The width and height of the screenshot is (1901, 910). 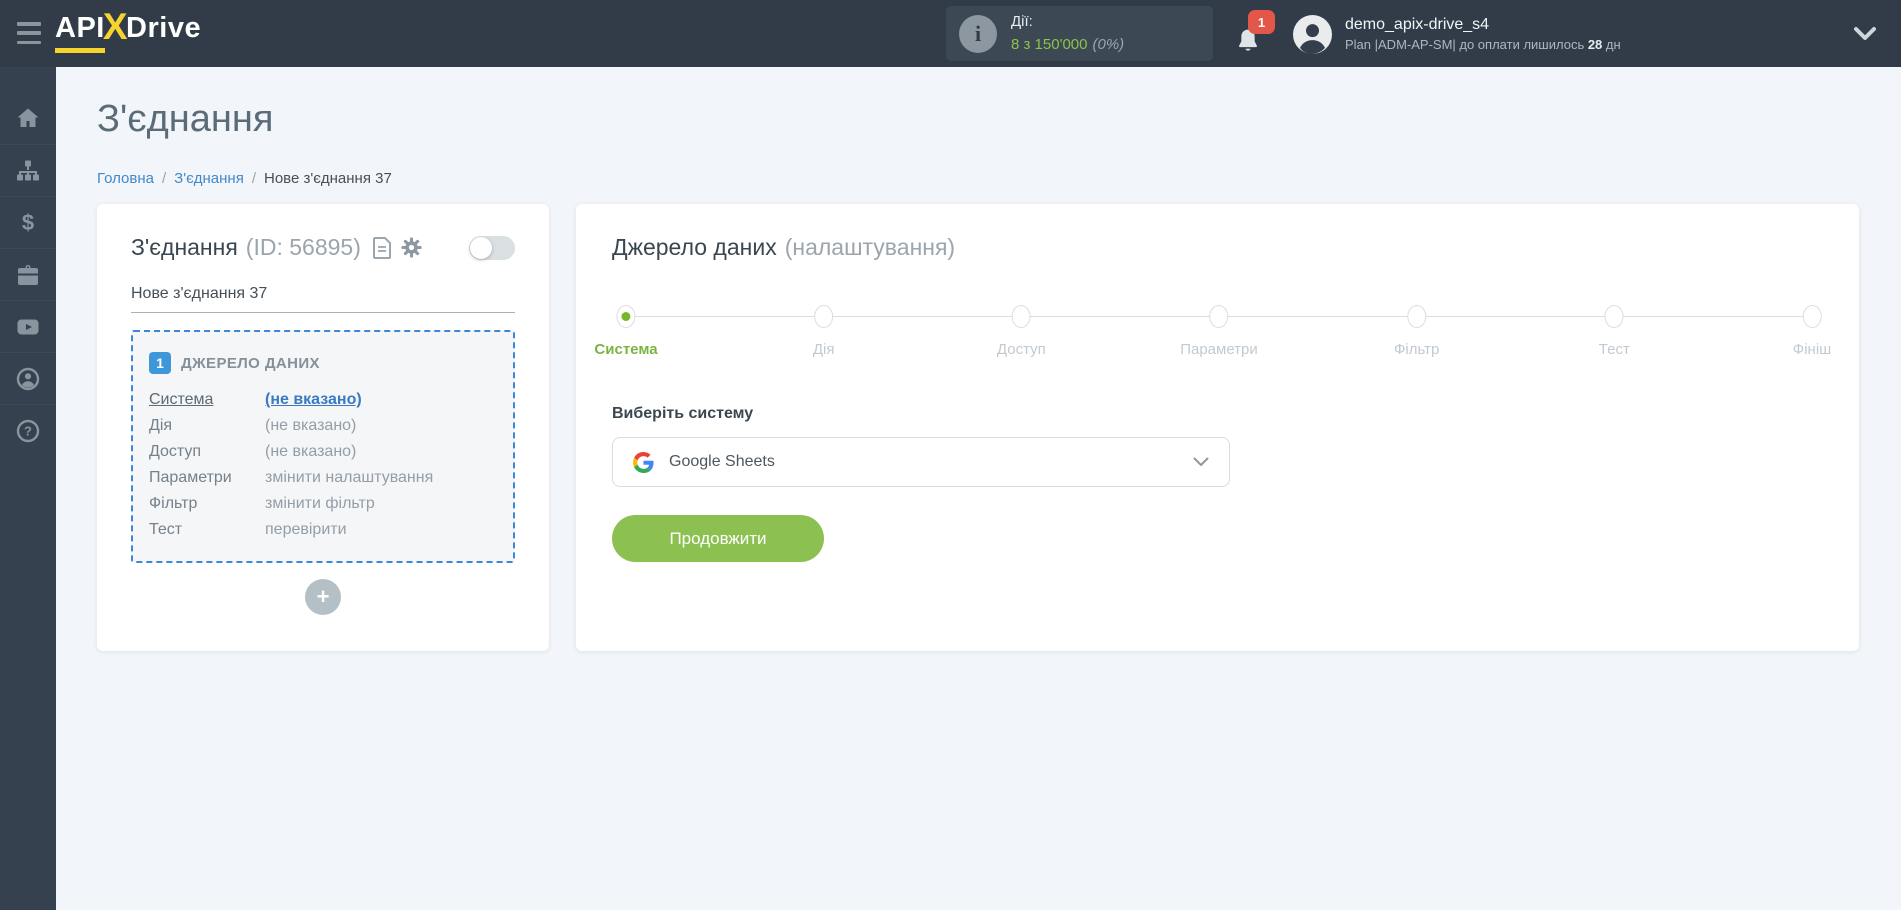 I want to click on source-row: Фільтр змінити фільтр, so click(x=323, y=504).